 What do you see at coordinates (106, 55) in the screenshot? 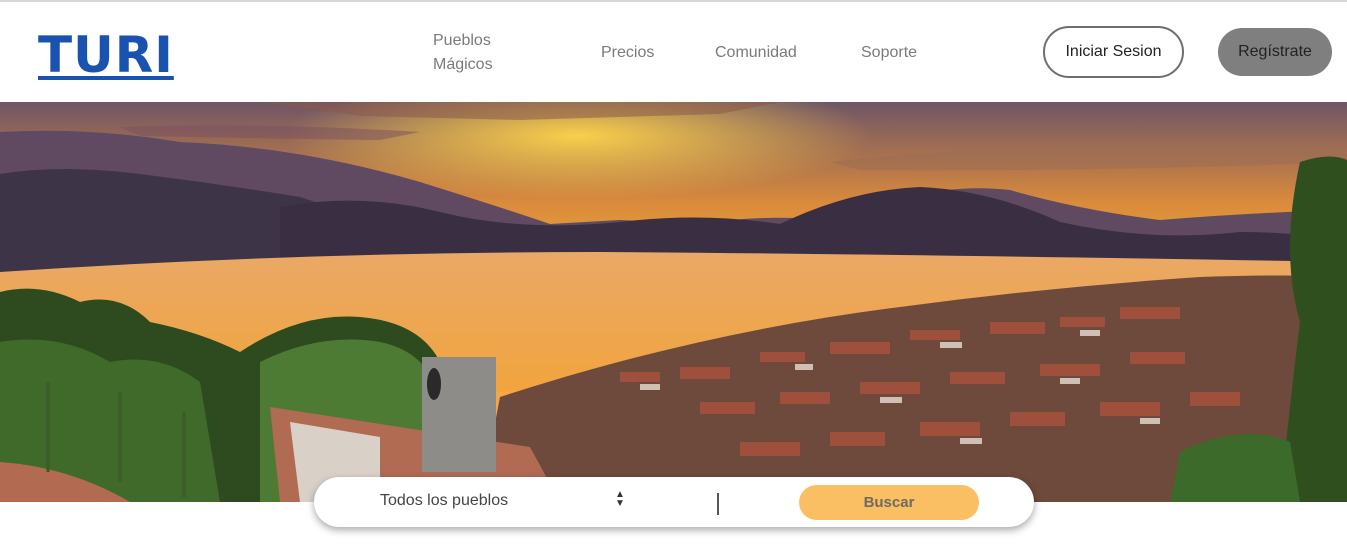
I see `brand-logo: TURI` at bounding box center [106, 55].